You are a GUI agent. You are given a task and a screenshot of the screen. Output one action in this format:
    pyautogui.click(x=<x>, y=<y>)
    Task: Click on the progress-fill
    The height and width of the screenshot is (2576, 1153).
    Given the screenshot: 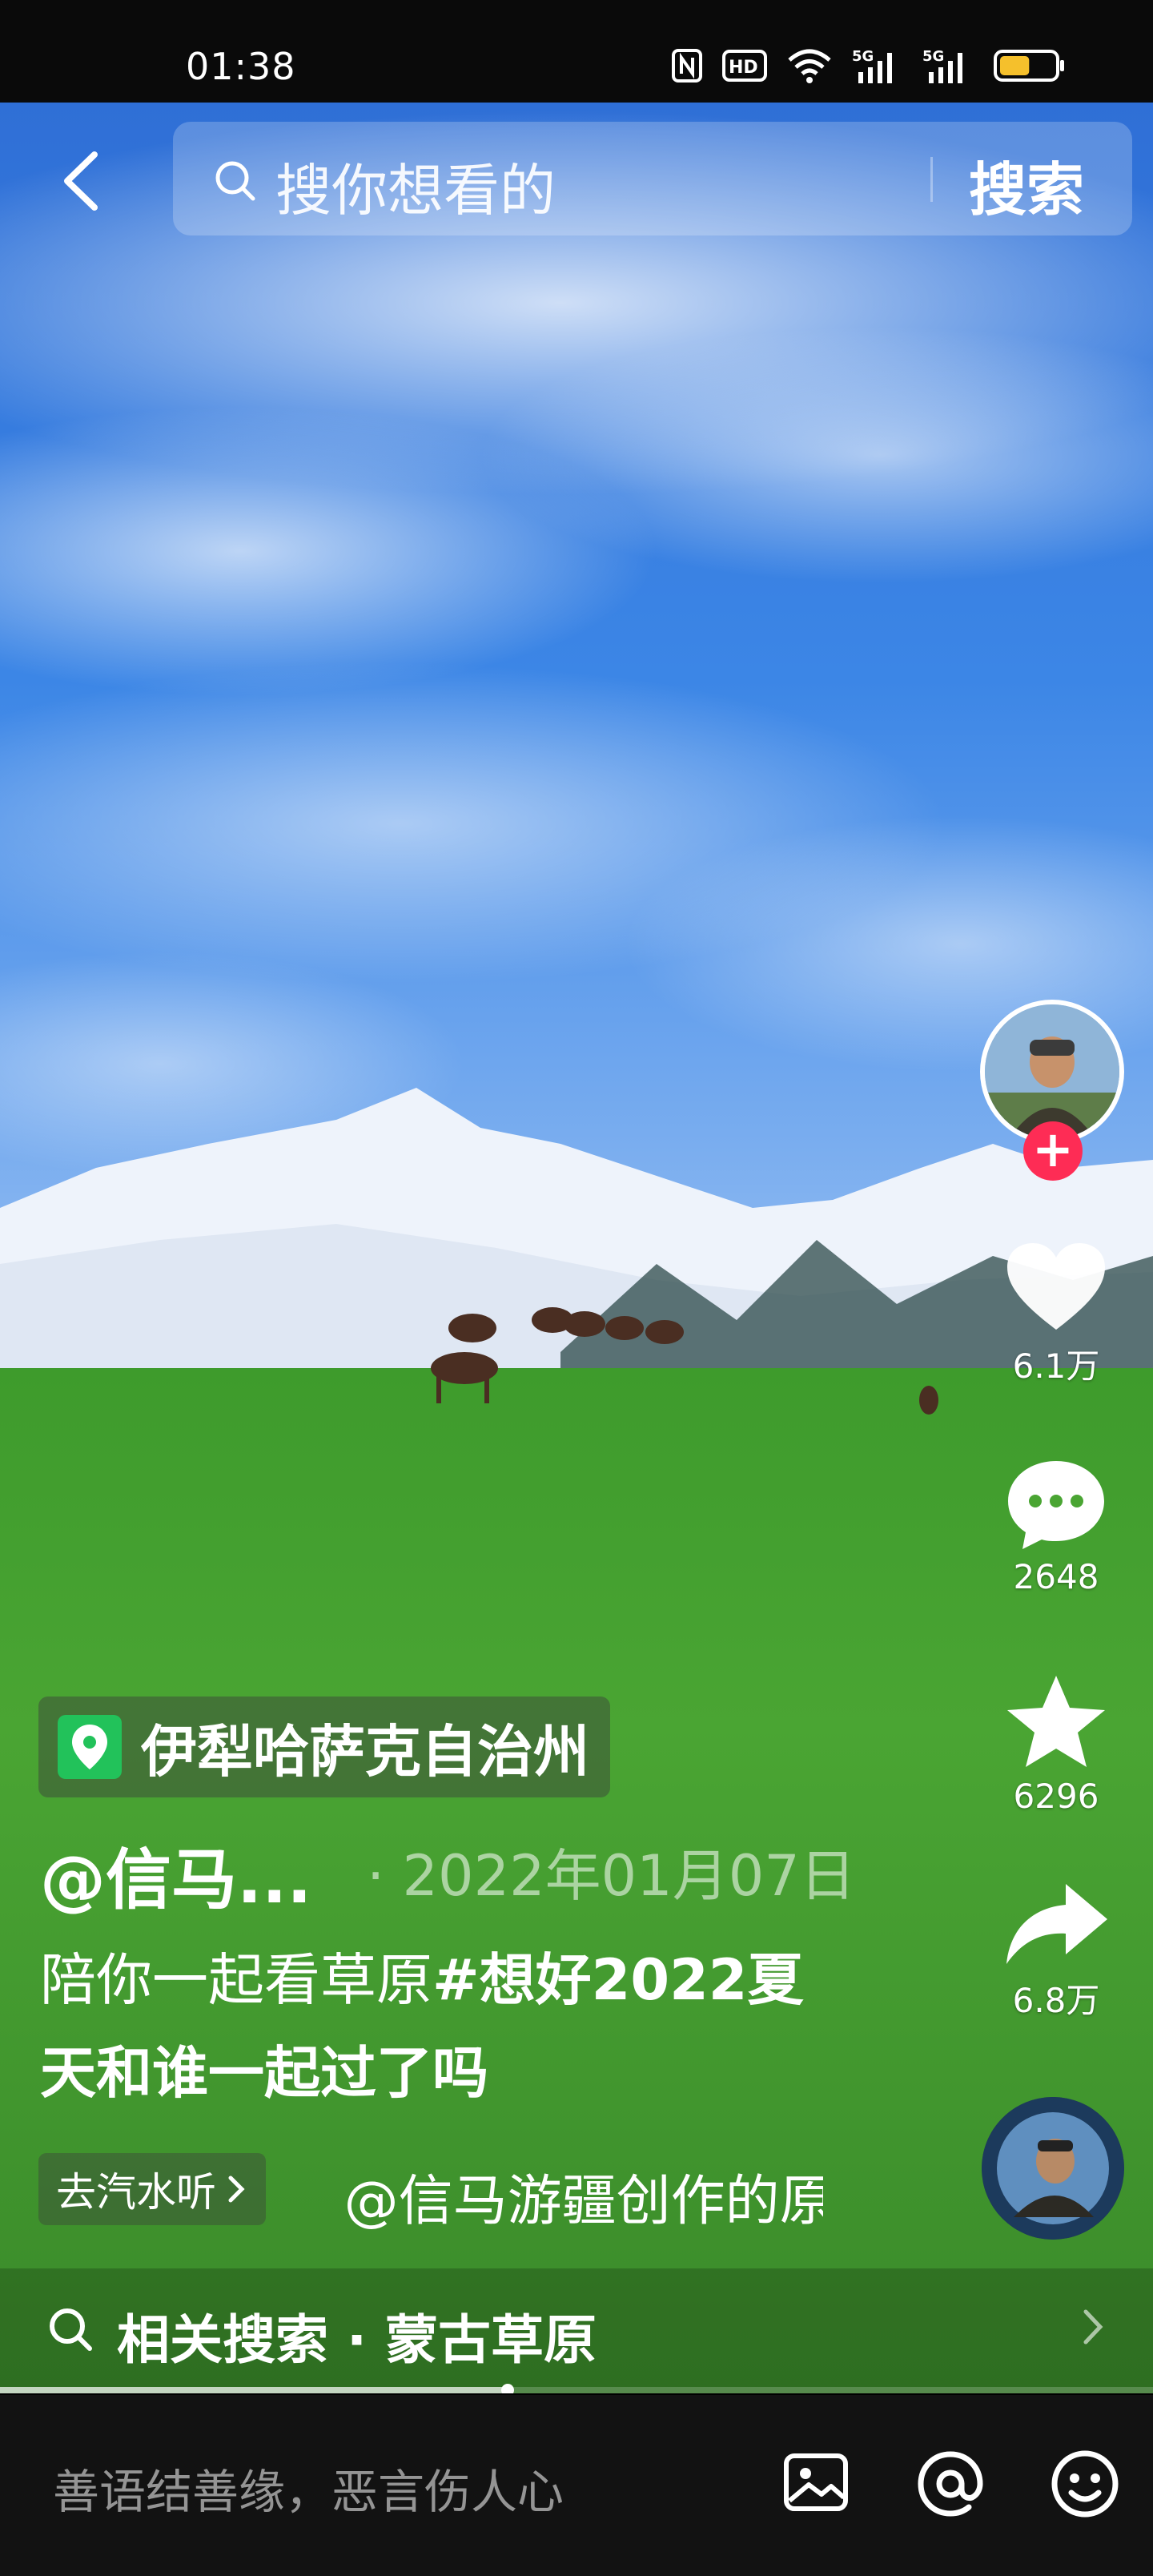 What is the action you would take?
    pyautogui.click(x=254, y=2390)
    